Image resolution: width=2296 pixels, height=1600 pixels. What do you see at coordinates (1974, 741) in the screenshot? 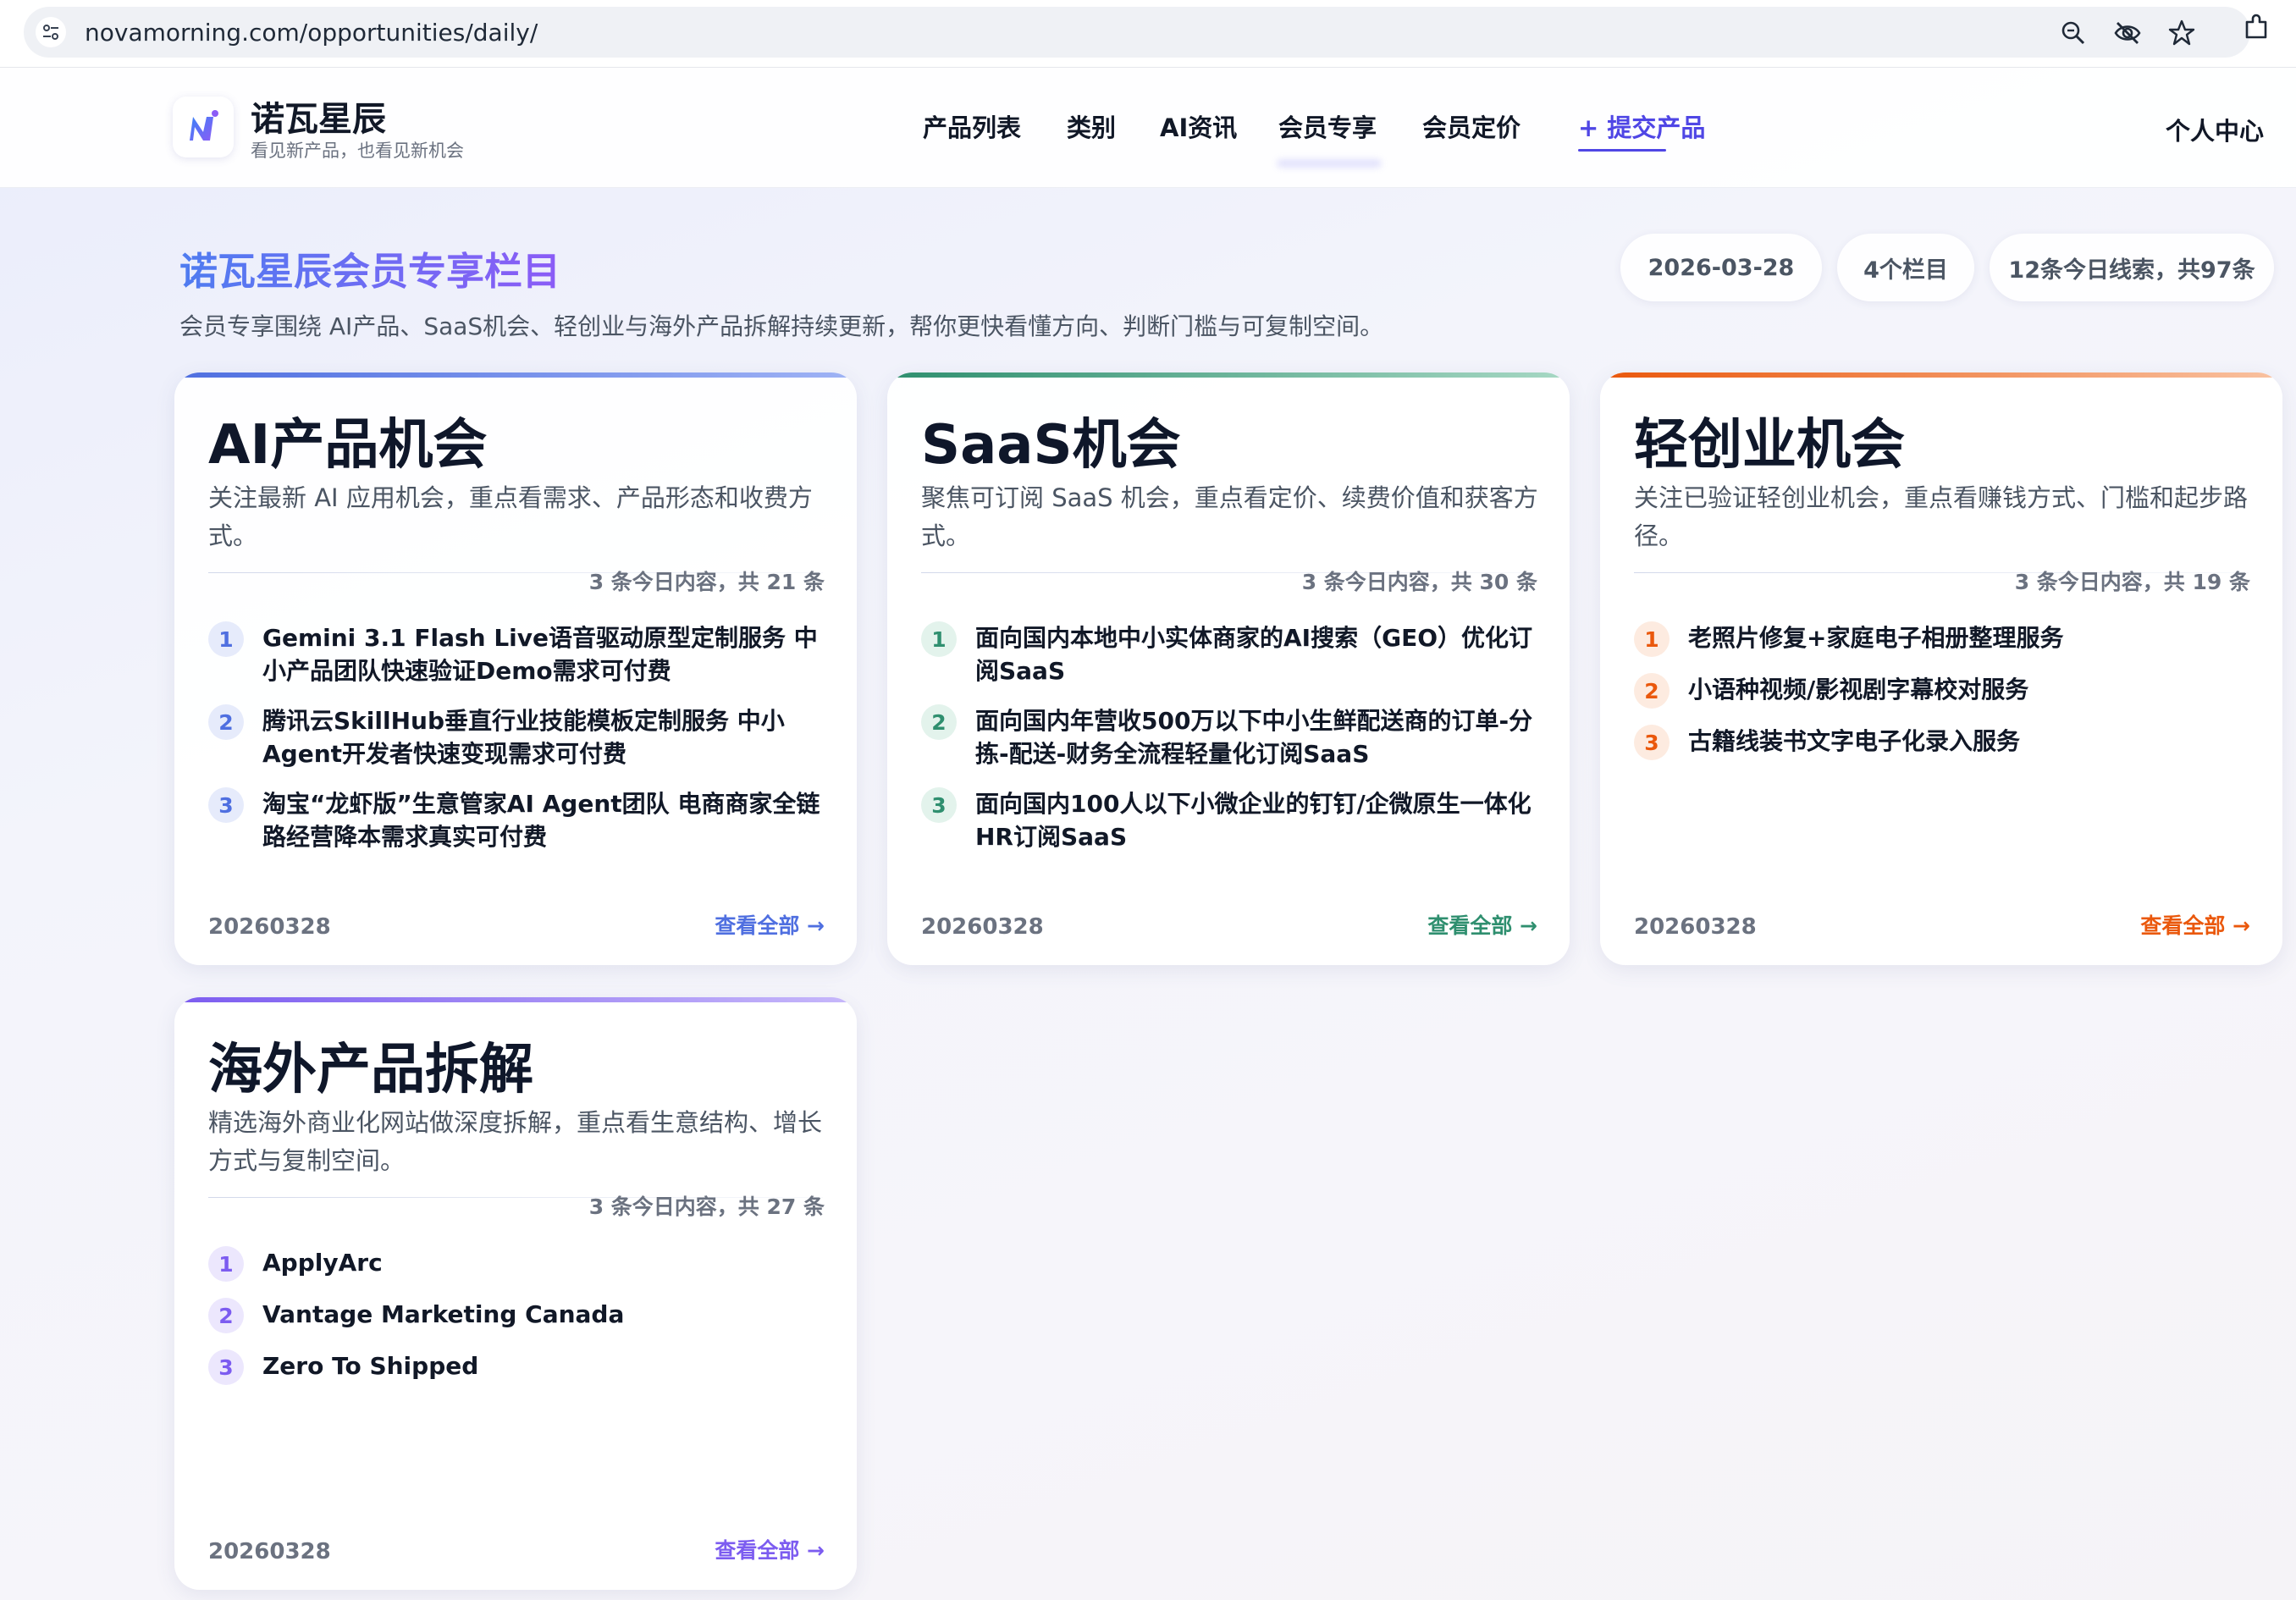
I see `item-title: 古籍线装书文字电子化录入服务` at bounding box center [1974, 741].